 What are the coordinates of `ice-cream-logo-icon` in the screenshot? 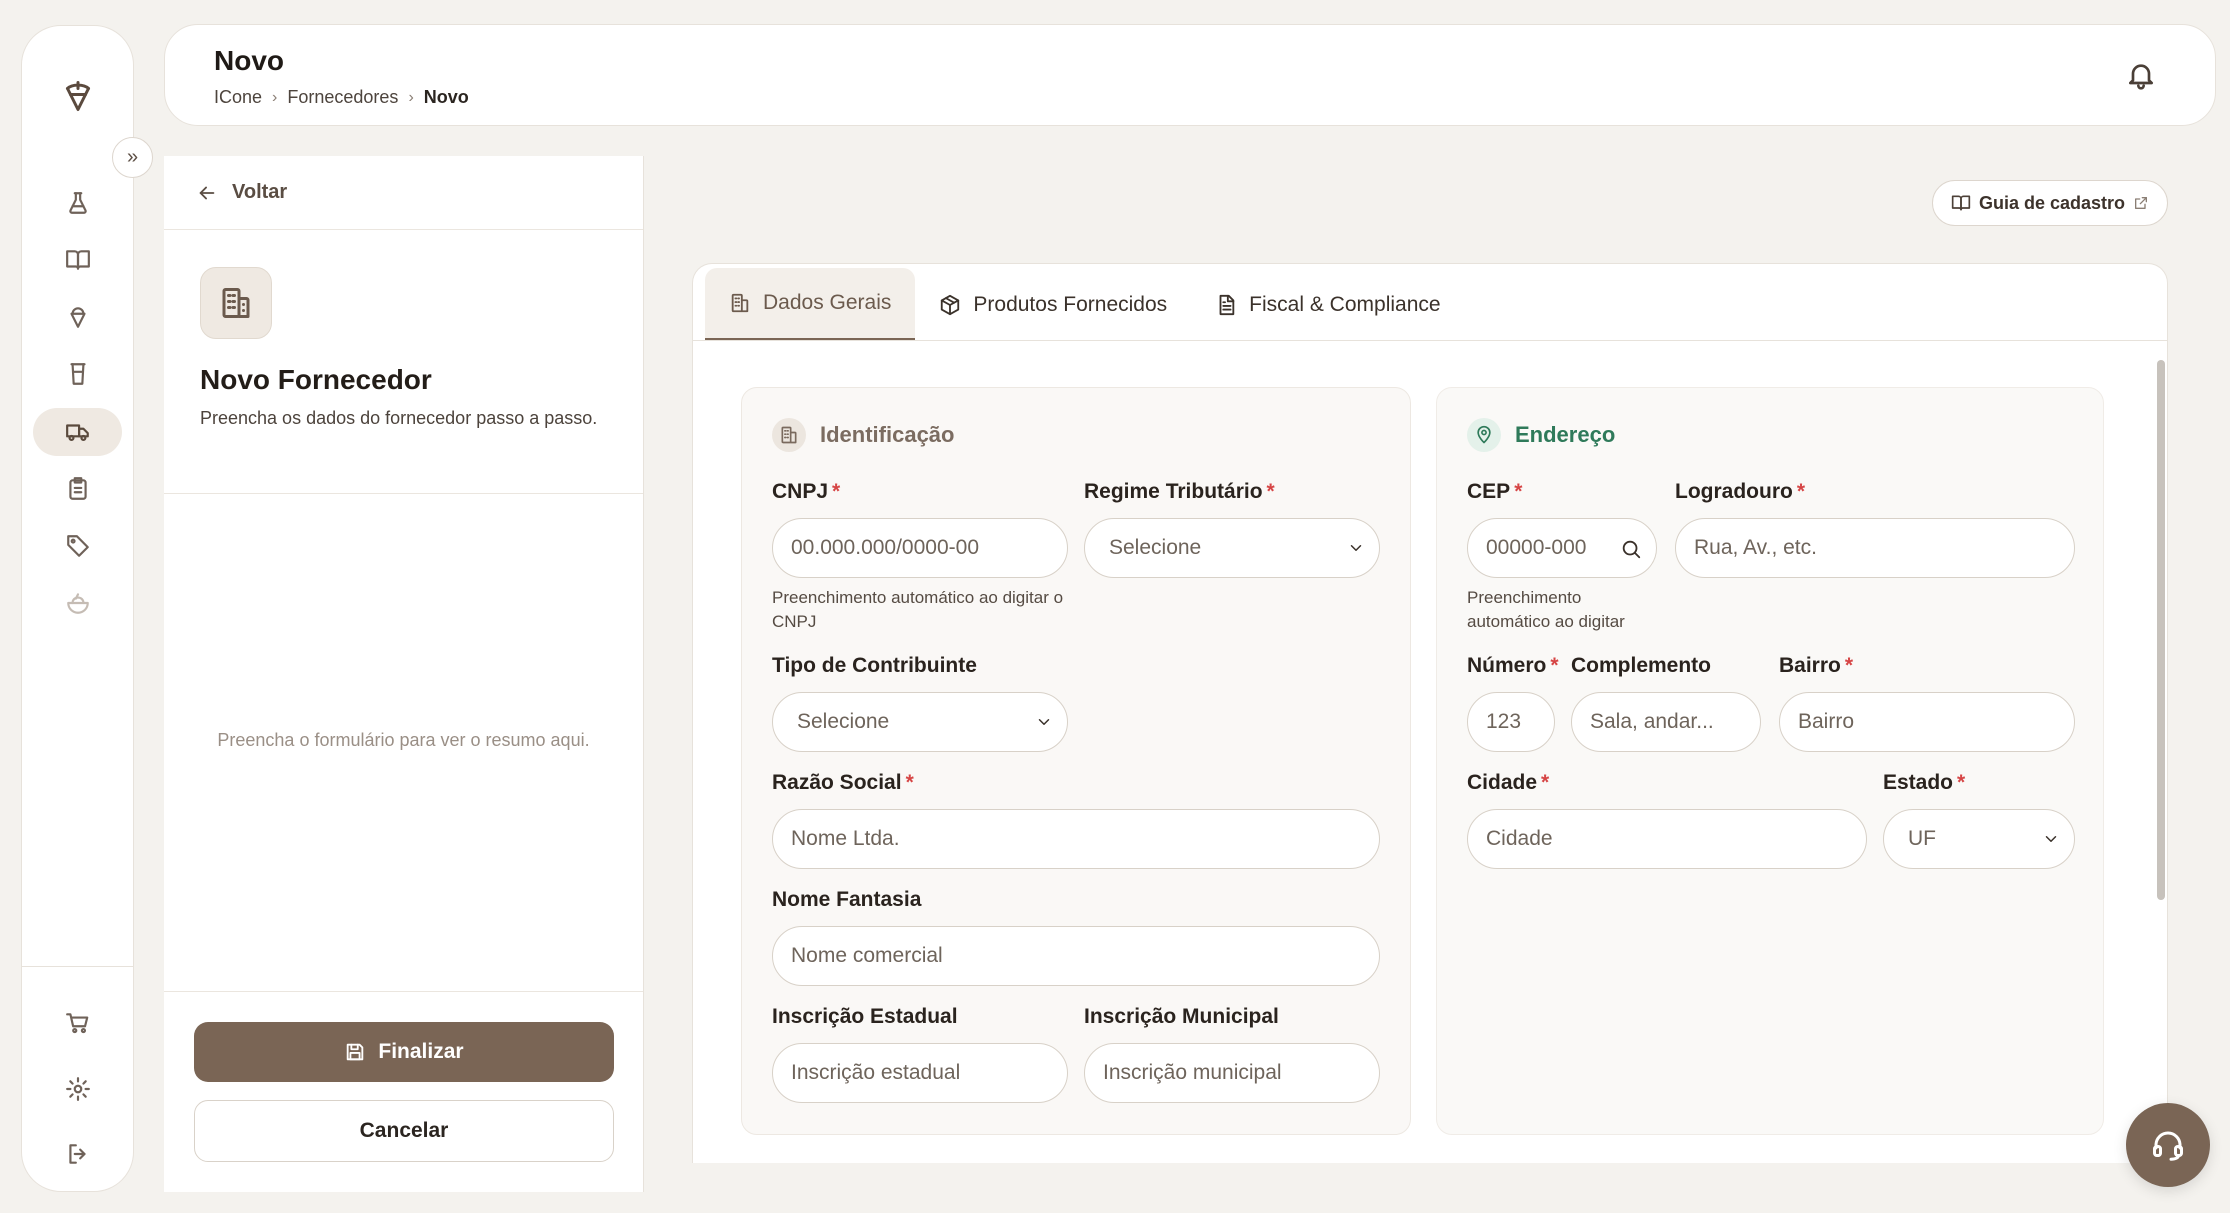 It's located at (78, 96).